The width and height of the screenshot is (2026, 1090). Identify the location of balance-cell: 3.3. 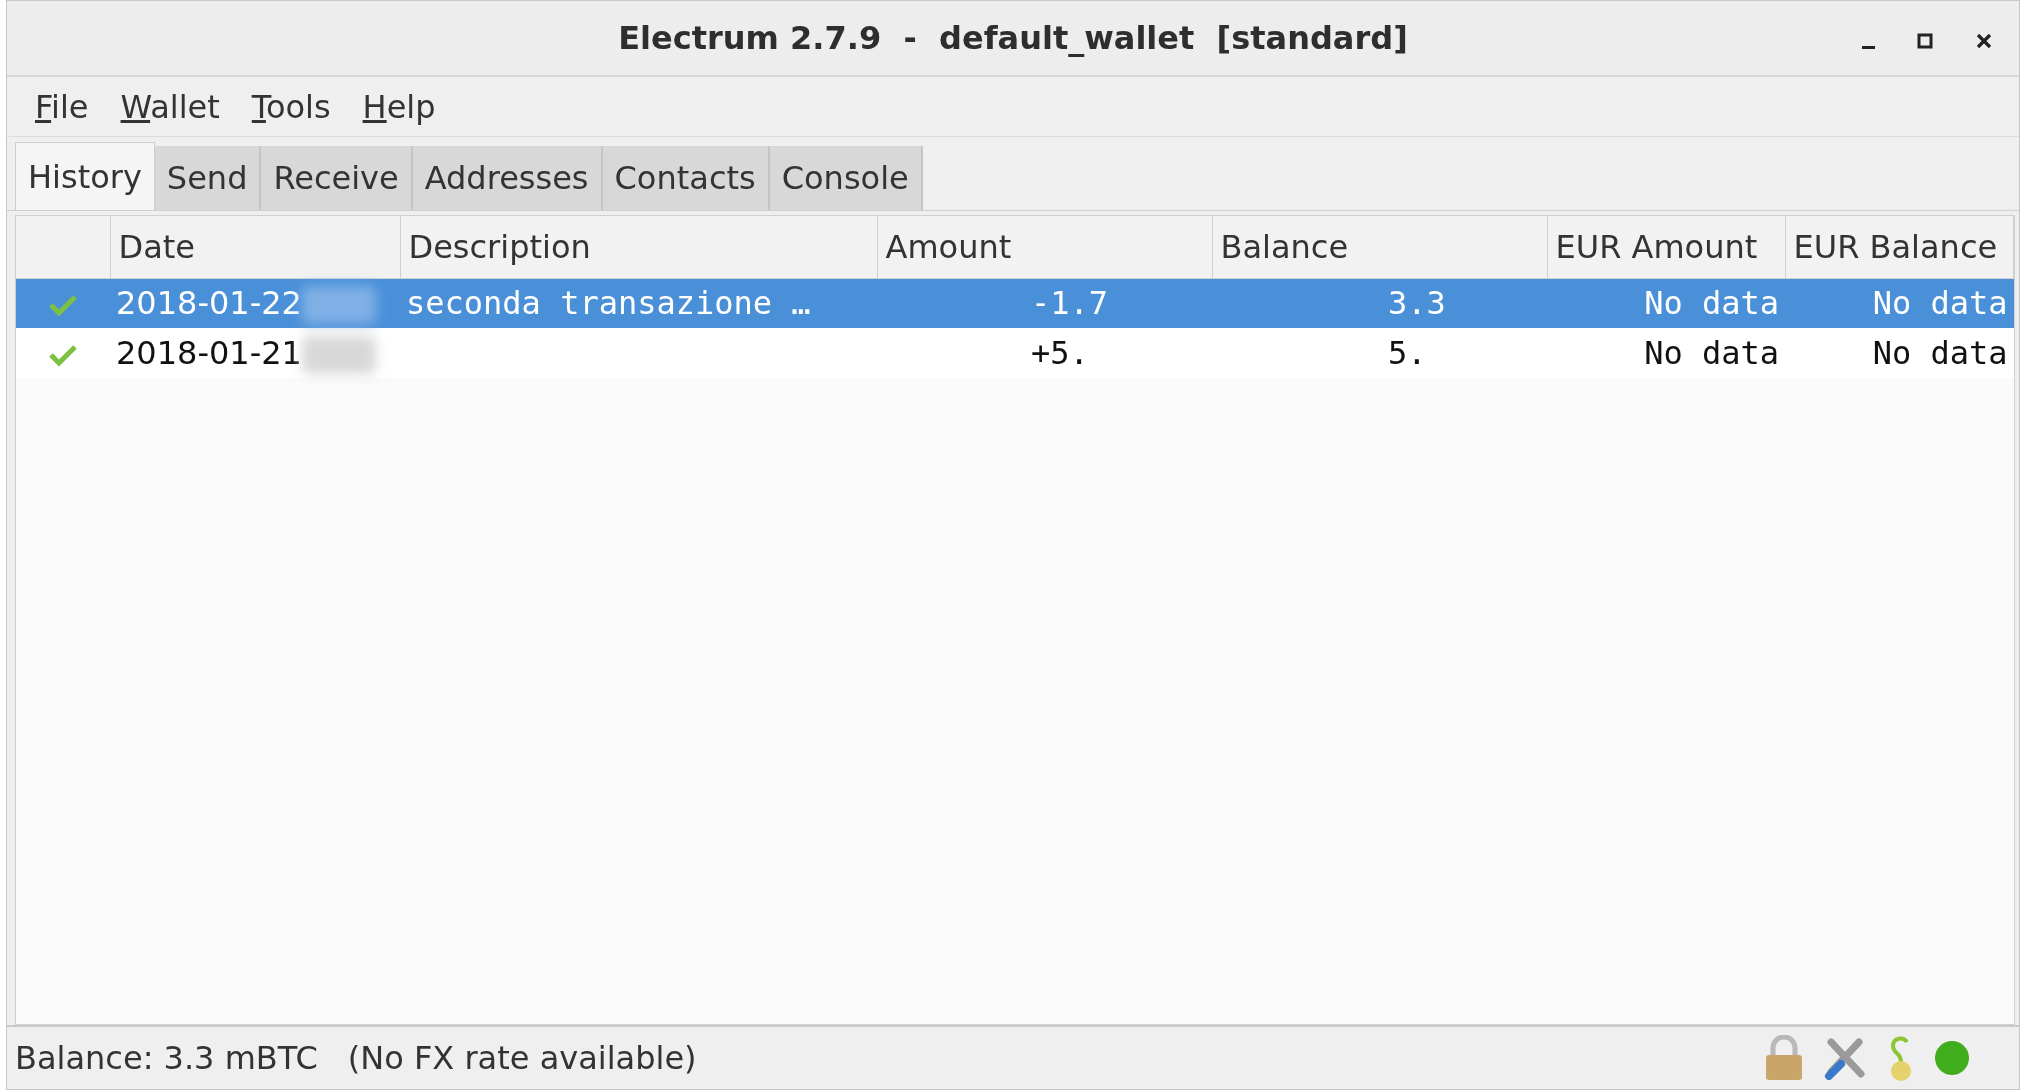
(1379, 303).